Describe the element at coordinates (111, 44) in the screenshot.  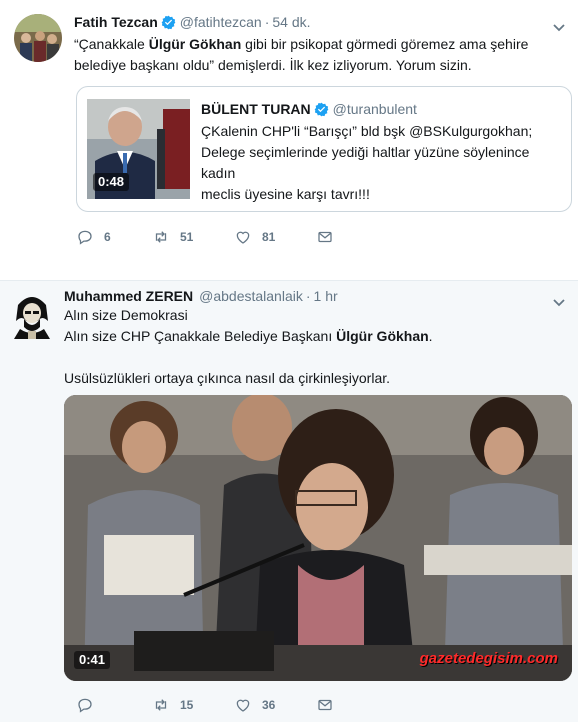
I see `text-segment: “Çanakkale` at that location.